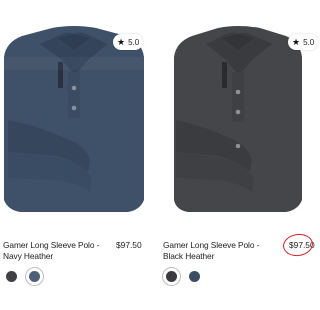 This screenshot has height=310, width=320. Describe the element at coordinates (129, 245) in the screenshot. I see `product-price: $97.50` at that location.